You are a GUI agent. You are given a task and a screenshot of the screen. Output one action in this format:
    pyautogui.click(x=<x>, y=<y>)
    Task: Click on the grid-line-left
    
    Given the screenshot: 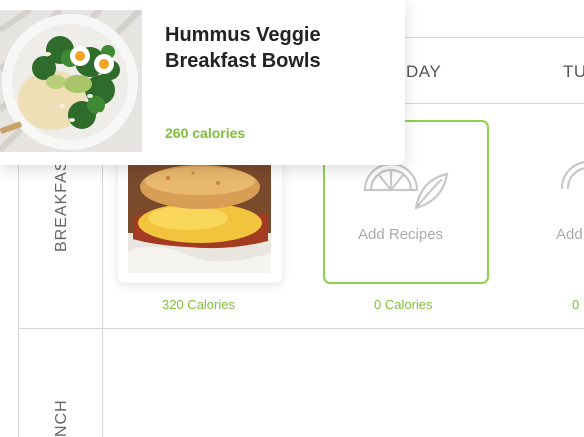 What is the action you would take?
    pyautogui.click(x=18, y=296)
    